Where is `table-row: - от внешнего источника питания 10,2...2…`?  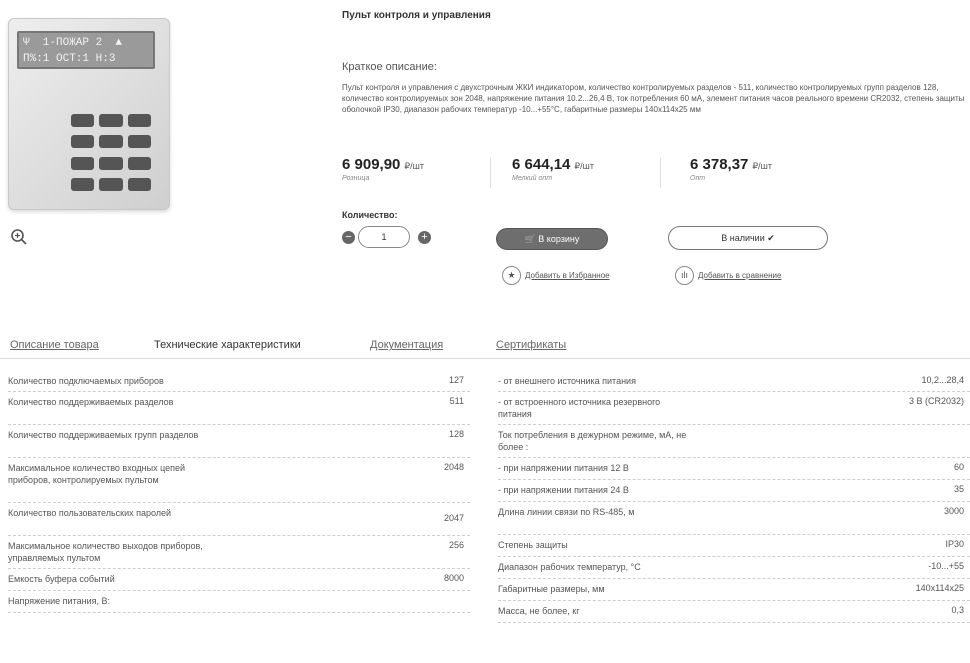
table-row: - от внешнего источника питания 10,2...2… is located at coordinates (734, 381).